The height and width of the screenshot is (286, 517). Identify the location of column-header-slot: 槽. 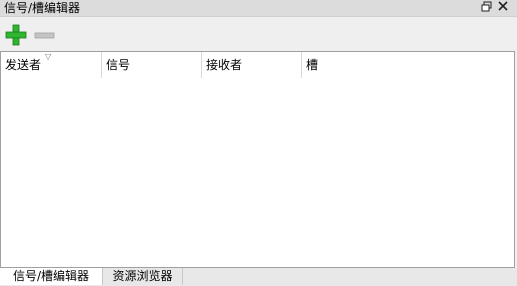
(408, 65).